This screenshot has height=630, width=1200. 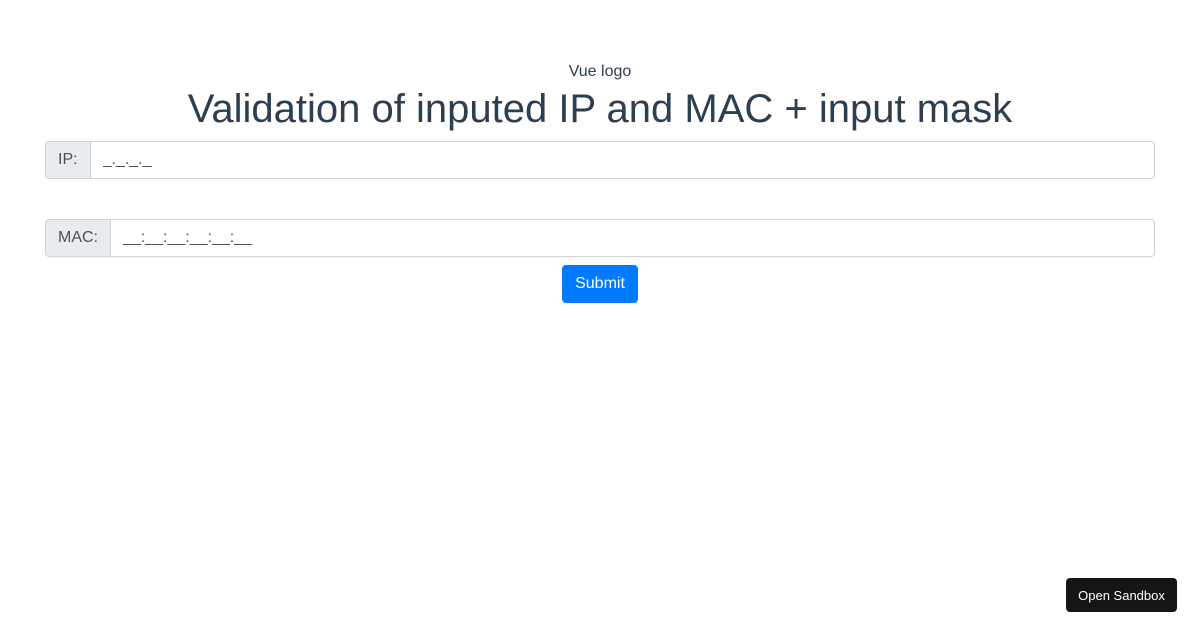 I want to click on mac-input, so click(x=632, y=238).